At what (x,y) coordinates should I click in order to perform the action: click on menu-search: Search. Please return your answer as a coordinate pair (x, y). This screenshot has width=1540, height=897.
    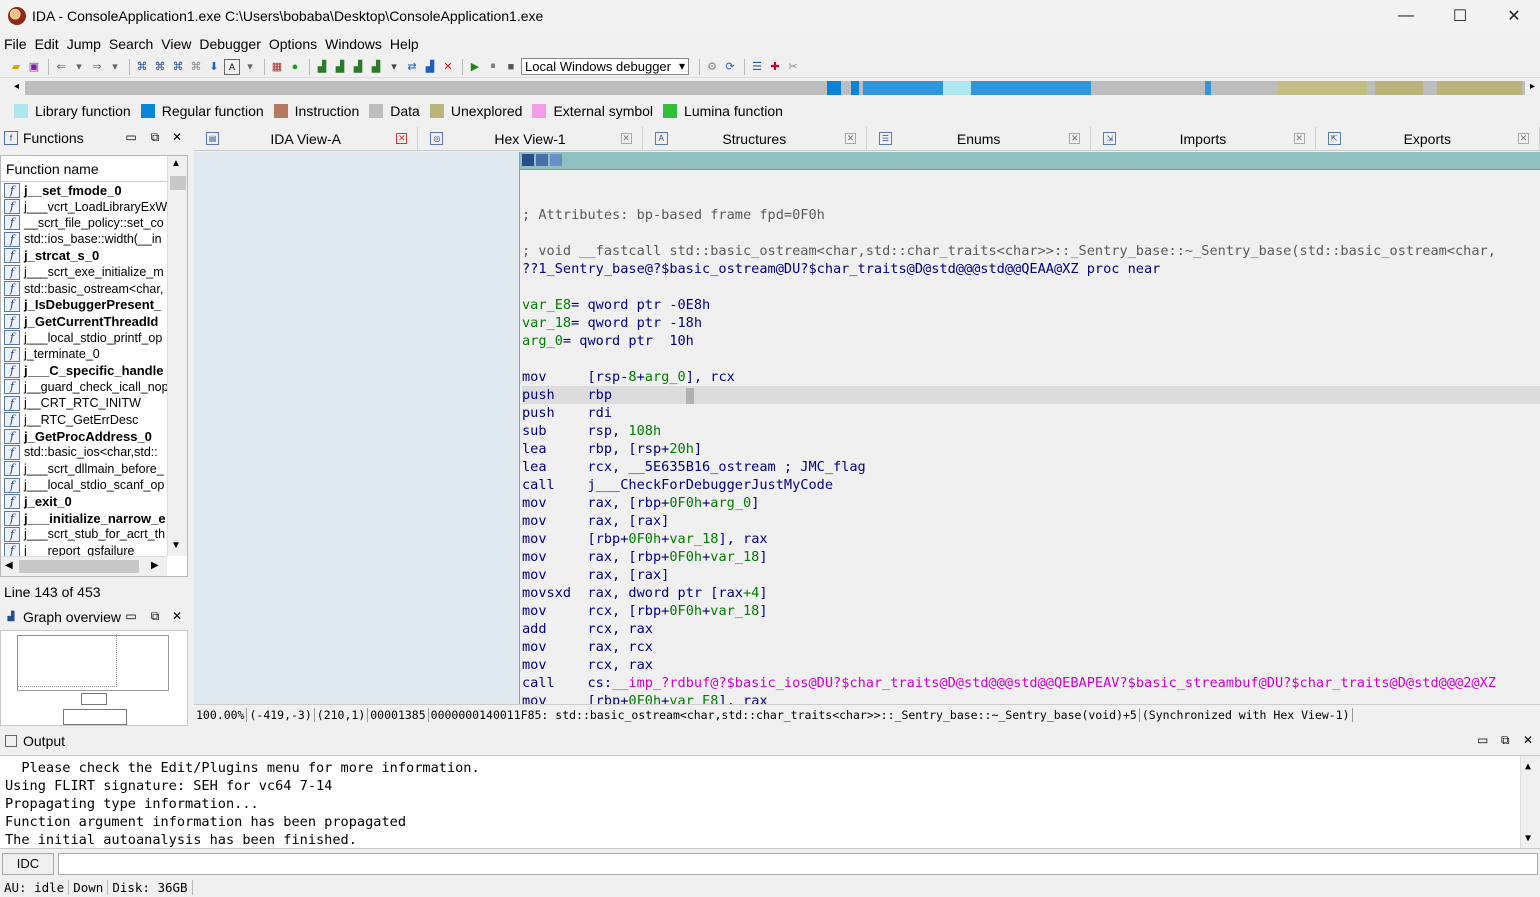
    Looking at the image, I should click on (131, 44).